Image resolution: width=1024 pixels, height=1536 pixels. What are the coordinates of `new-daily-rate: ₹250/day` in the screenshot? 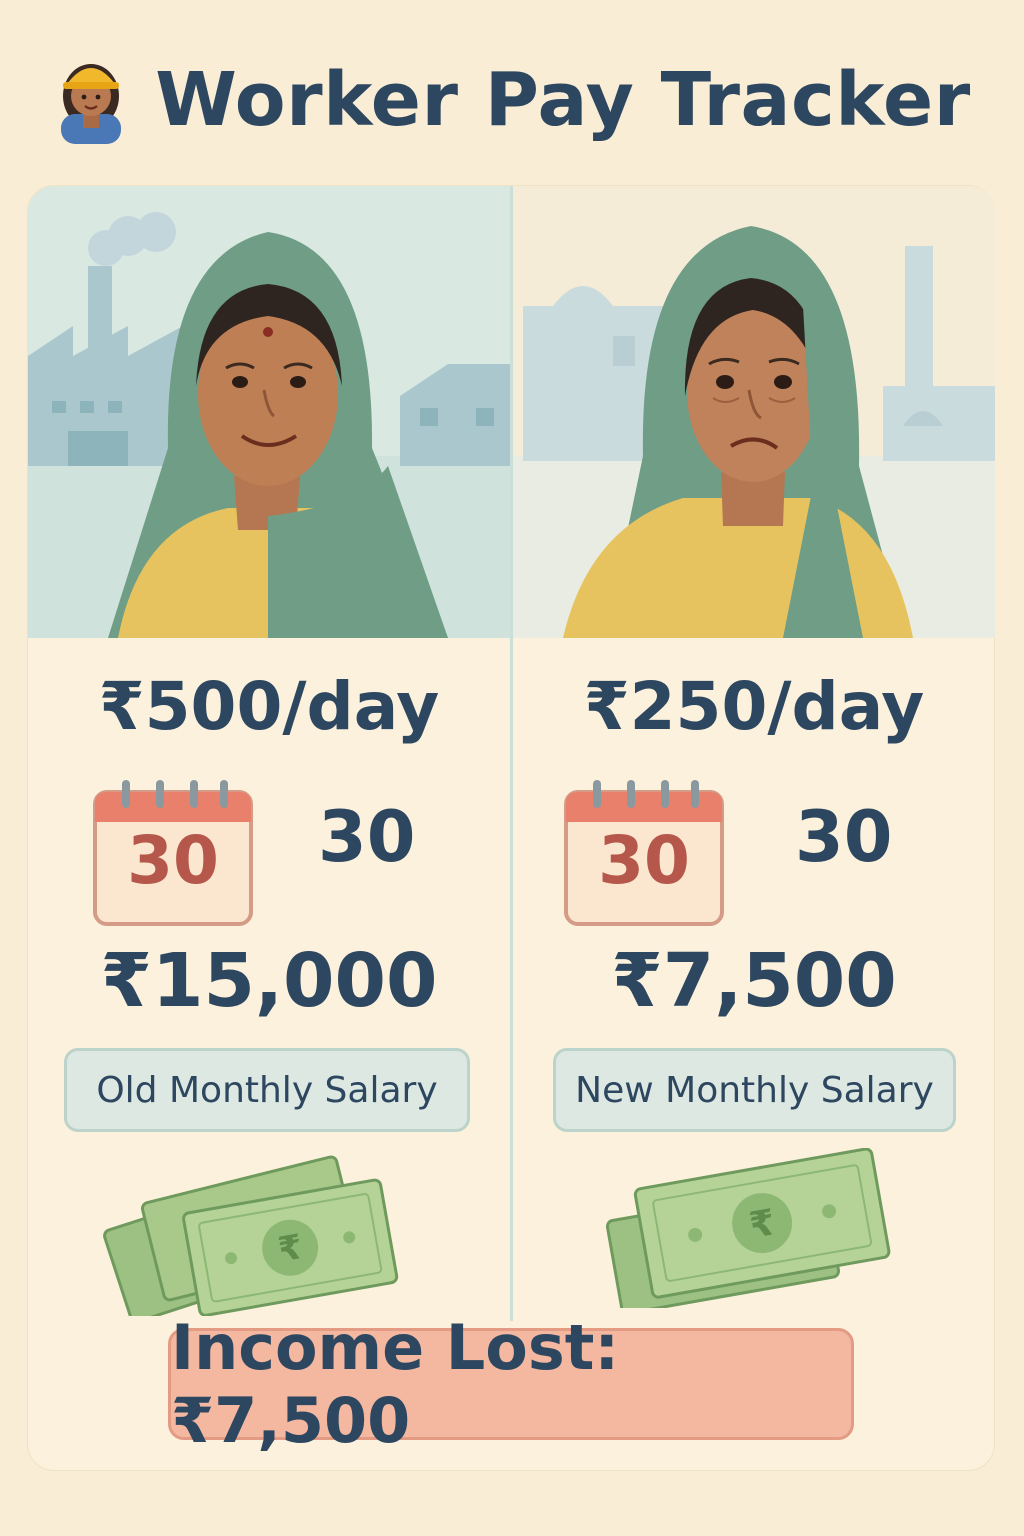 It's located at (754, 706).